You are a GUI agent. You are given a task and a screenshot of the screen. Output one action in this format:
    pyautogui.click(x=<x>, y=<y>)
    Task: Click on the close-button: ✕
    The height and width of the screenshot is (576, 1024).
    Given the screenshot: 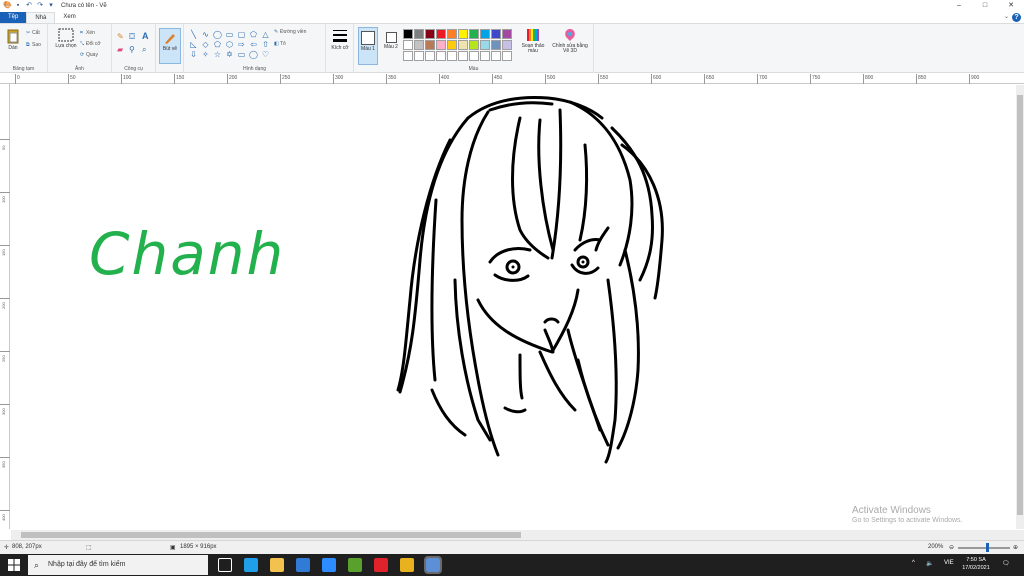 What is the action you would take?
    pyautogui.click(x=1011, y=6)
    